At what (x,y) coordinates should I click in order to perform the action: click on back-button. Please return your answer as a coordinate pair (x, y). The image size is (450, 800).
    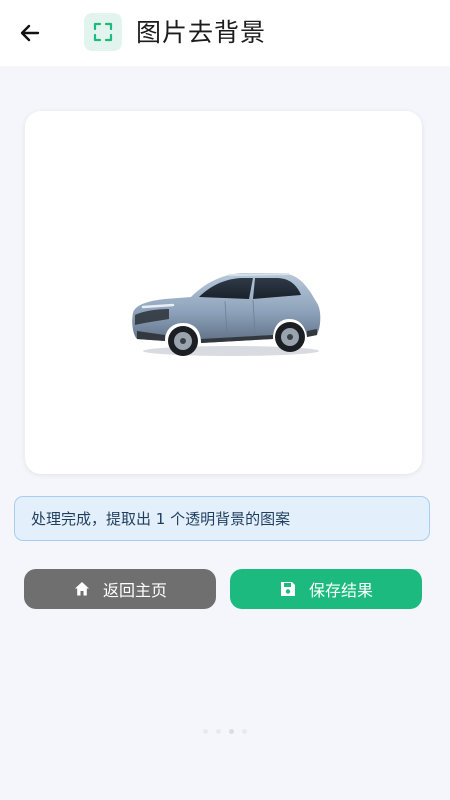
    Looking at the image, I should click on (30, 33).